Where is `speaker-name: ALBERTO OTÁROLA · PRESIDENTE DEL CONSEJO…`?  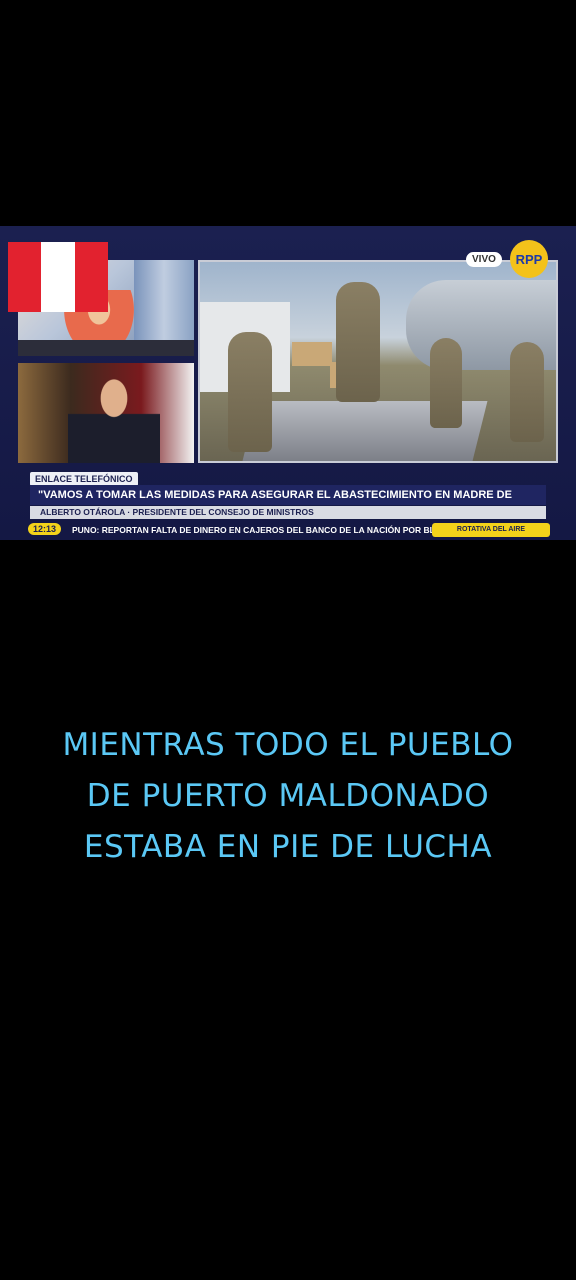
speaker-name: ALBERTO OTÁROLA · PRESIDENTE DEL CONSEJO… is located at coordinates (288, 512).